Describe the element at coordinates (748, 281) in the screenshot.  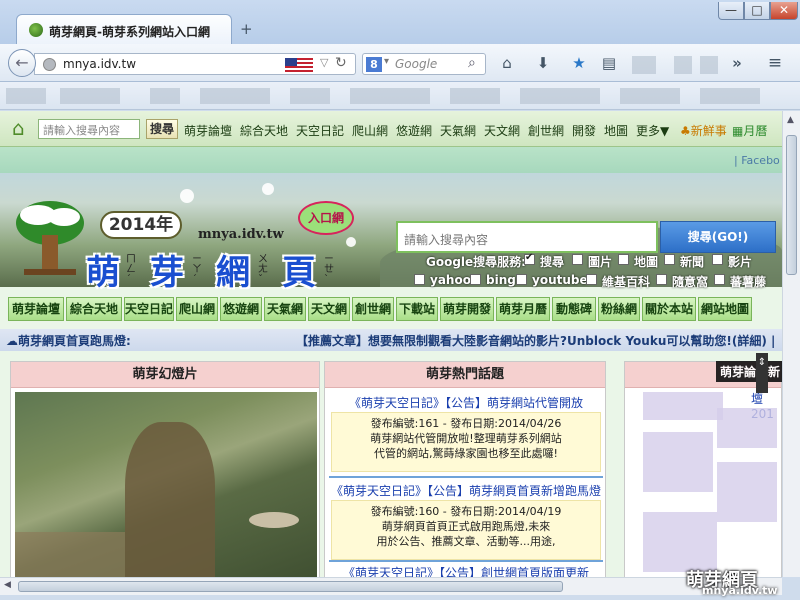
I see `option-label: 蕃薯藤` at that location.